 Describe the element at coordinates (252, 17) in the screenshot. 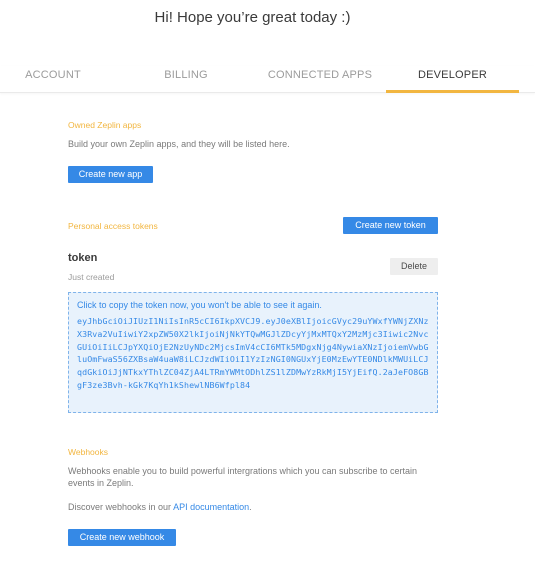

I see `greeting-title: Hi! Hope you’re great today :)` at that location.